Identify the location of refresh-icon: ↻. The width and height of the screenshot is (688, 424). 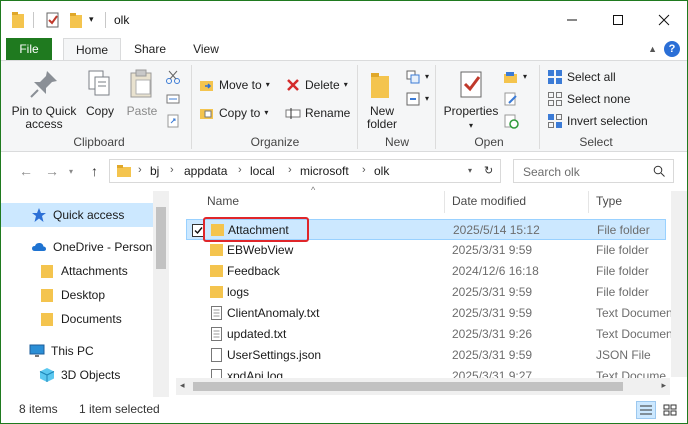
(488, 170).